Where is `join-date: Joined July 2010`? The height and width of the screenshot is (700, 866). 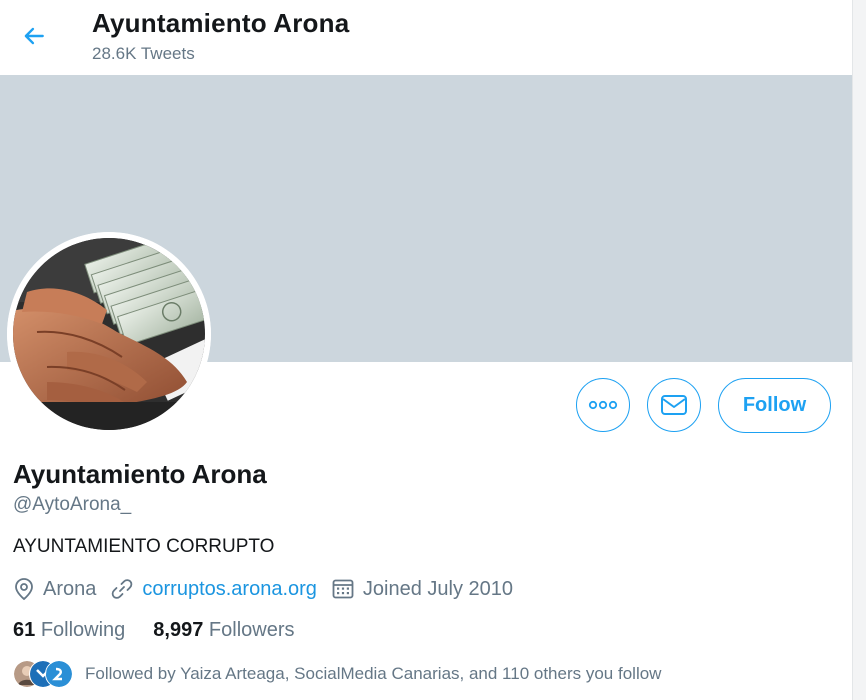 join-date: Joined July 2010 is located at coordinates (422, 589).